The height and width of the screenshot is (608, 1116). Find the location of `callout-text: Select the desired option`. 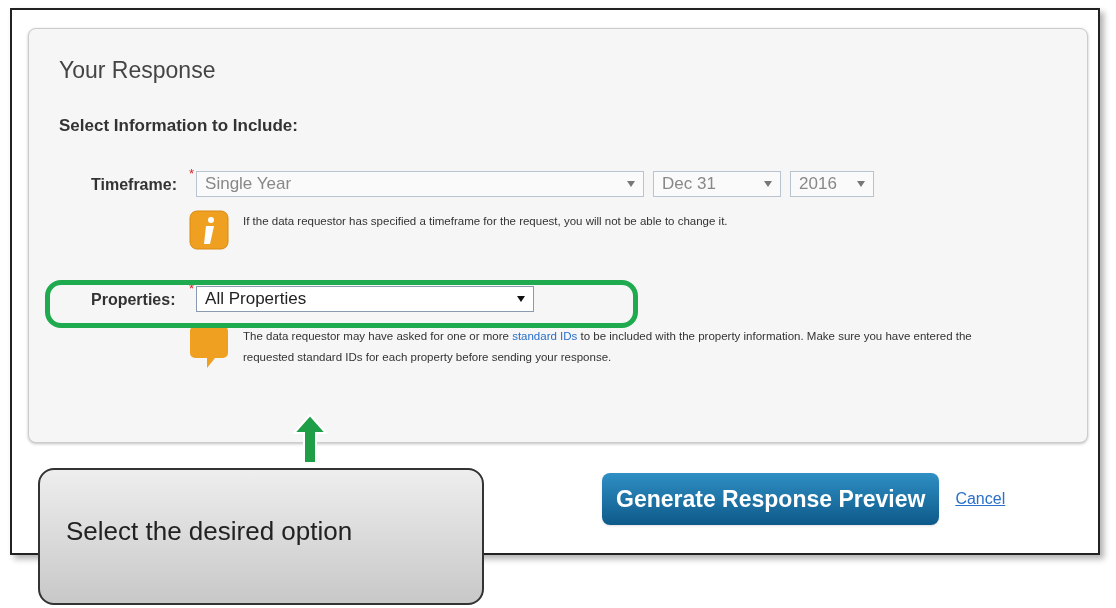

callout-text: Select the desired option is located at coordinates (209, 531).